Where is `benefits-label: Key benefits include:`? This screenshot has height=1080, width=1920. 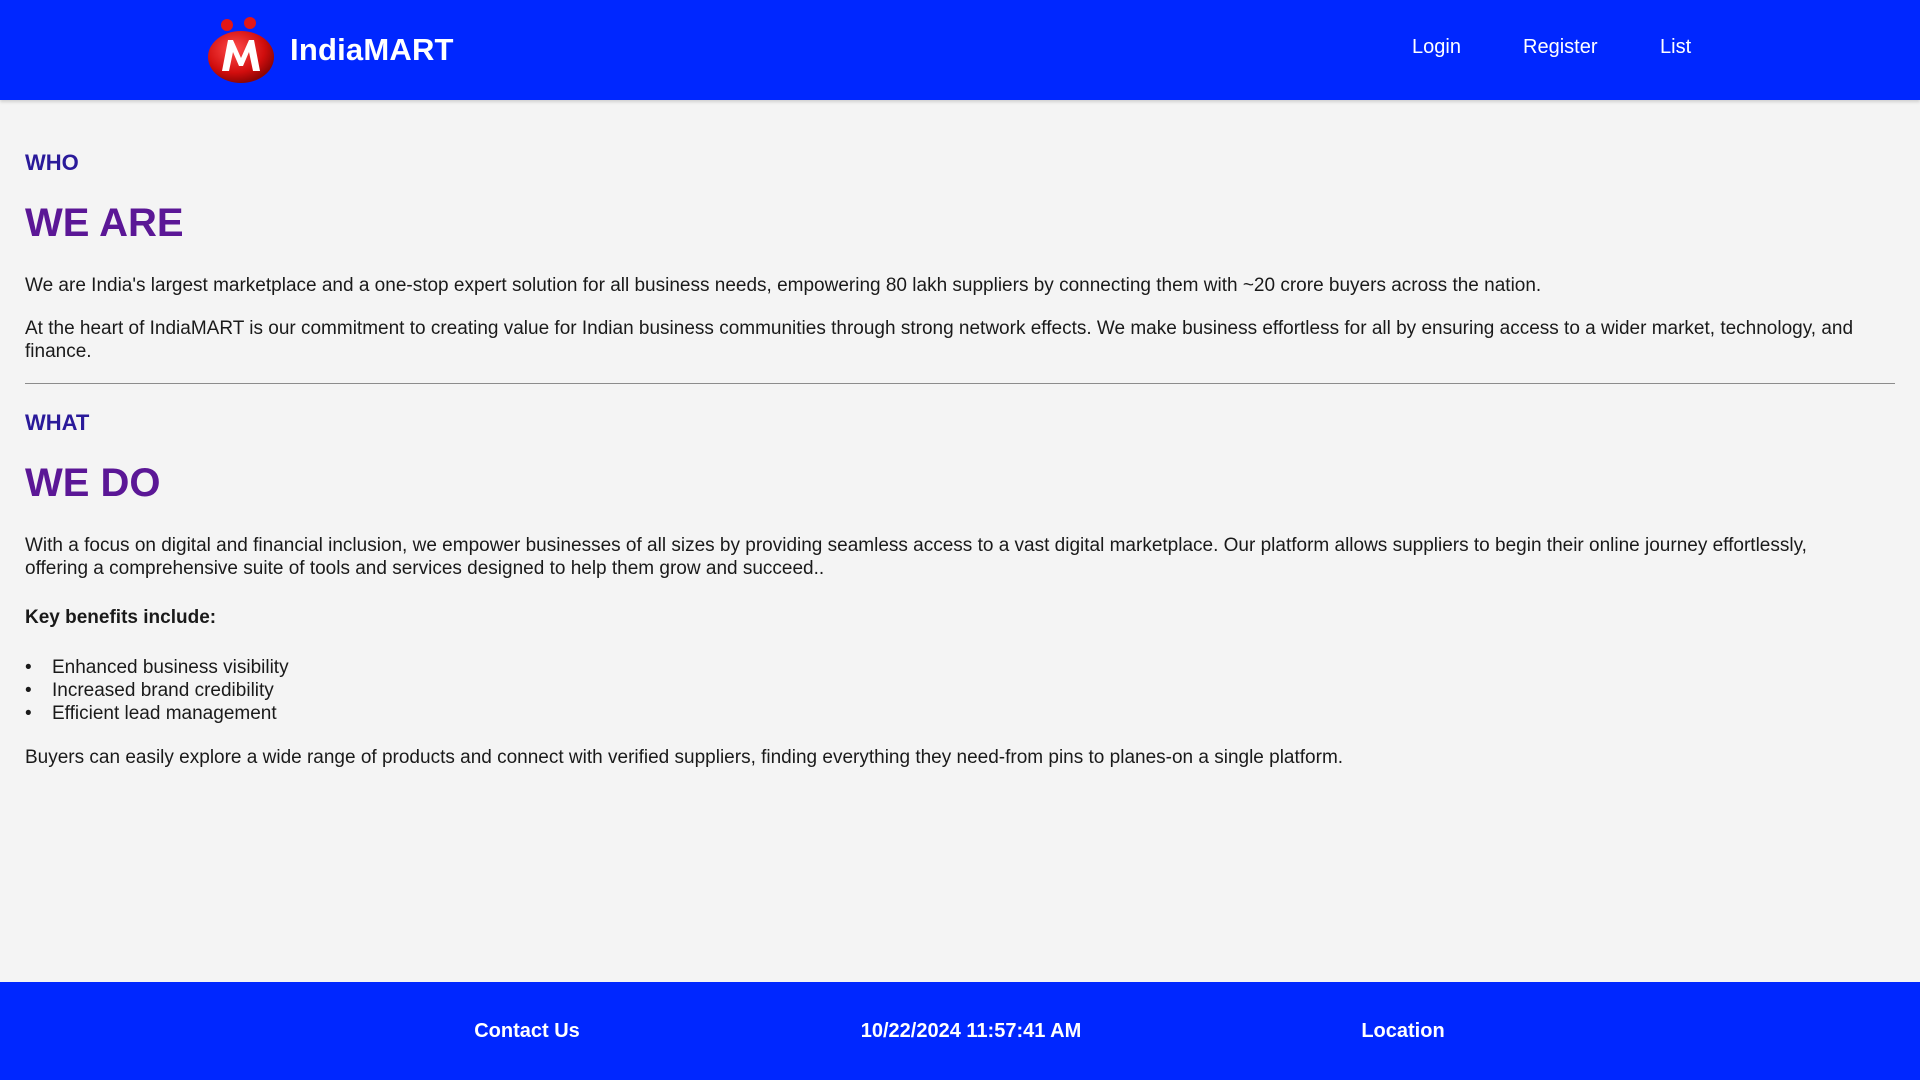
benefits-label: Key benefits include: is located at coordinates (121, 617).